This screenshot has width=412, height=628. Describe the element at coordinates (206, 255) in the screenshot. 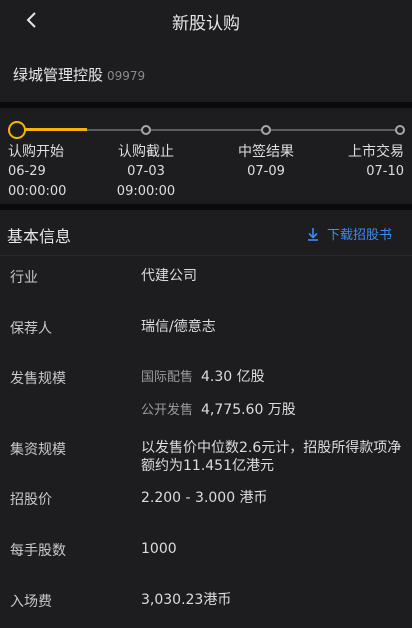

I see `divider` at that location.